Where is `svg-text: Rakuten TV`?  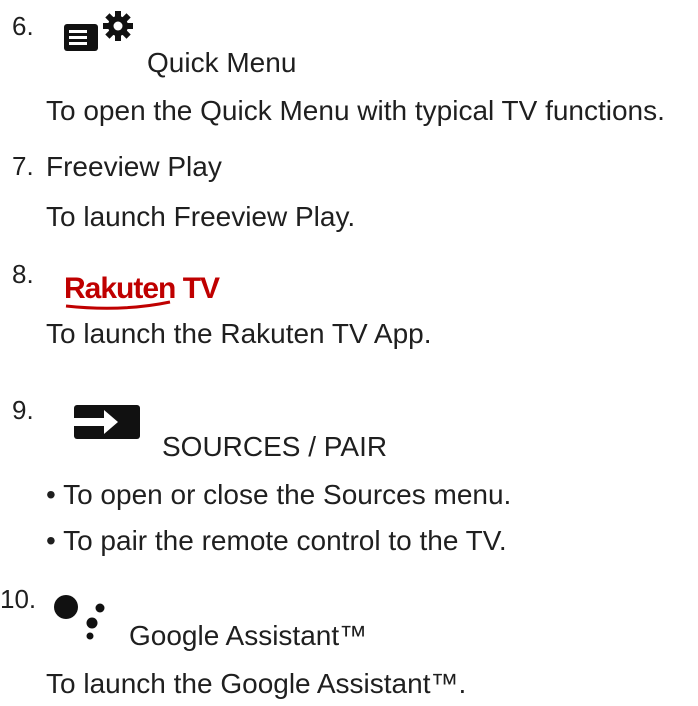 svg-text: Rakuten TV is located at coordinates (142, 288).